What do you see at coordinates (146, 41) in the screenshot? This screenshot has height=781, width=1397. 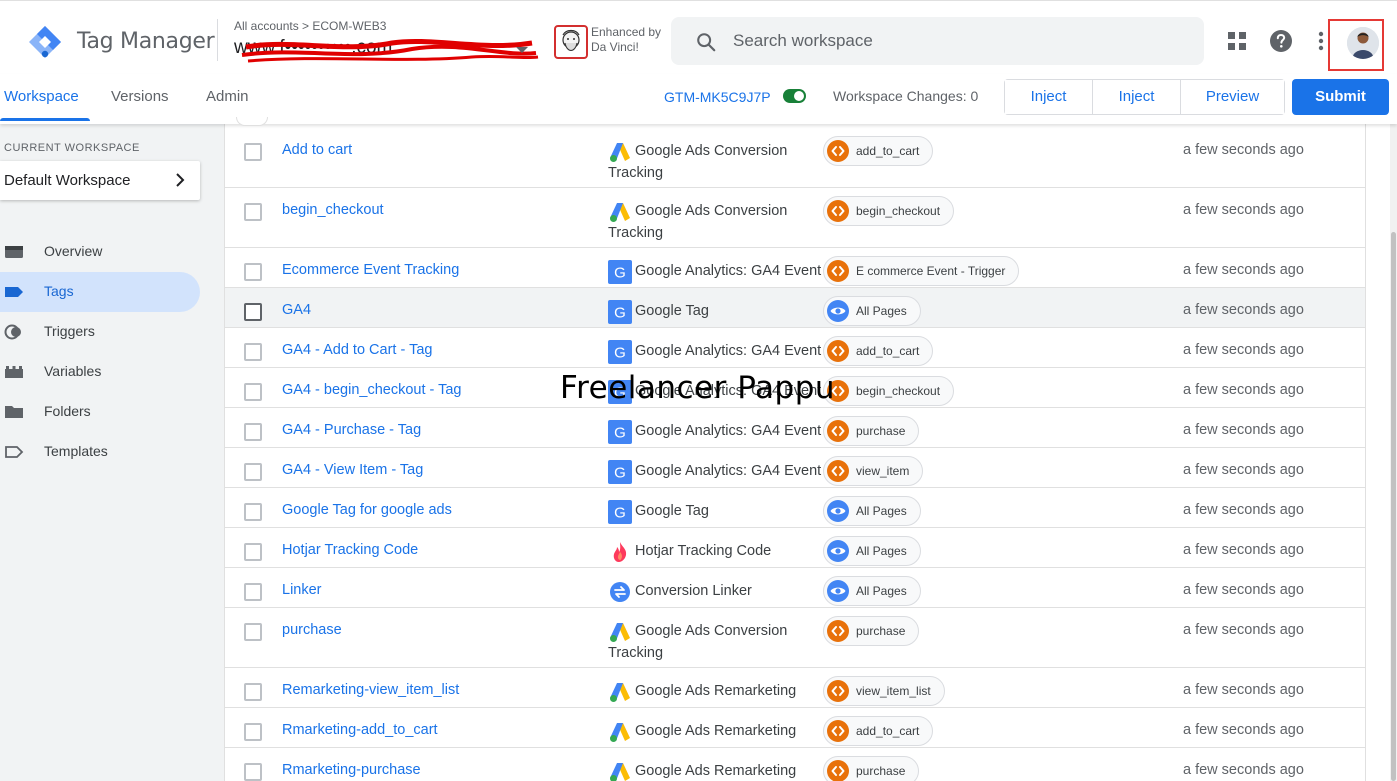 I see `app-title: Tag Manager` at bounding box center [146, 41].